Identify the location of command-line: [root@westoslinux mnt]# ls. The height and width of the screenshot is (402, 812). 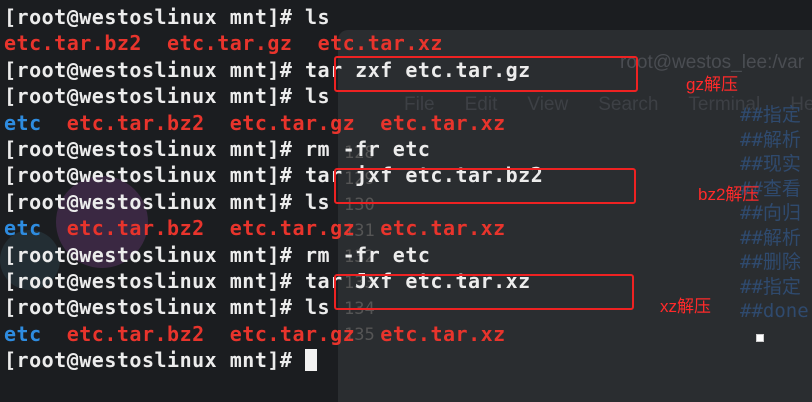
(408, 17).